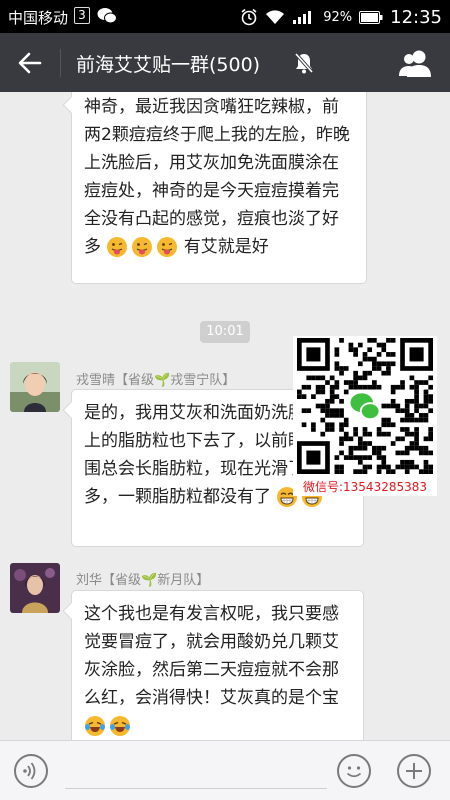 The width and height of the screenshot is (450, 800). What do you see at coordinates (302, 17) in the screenshot?
I see `signal-icon` at bounding box center [302, 17].